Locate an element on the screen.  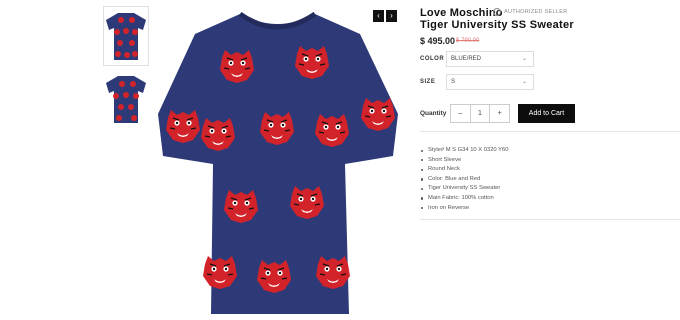
list-item: Color: Blue and Red is located at coordinates (464, 180).